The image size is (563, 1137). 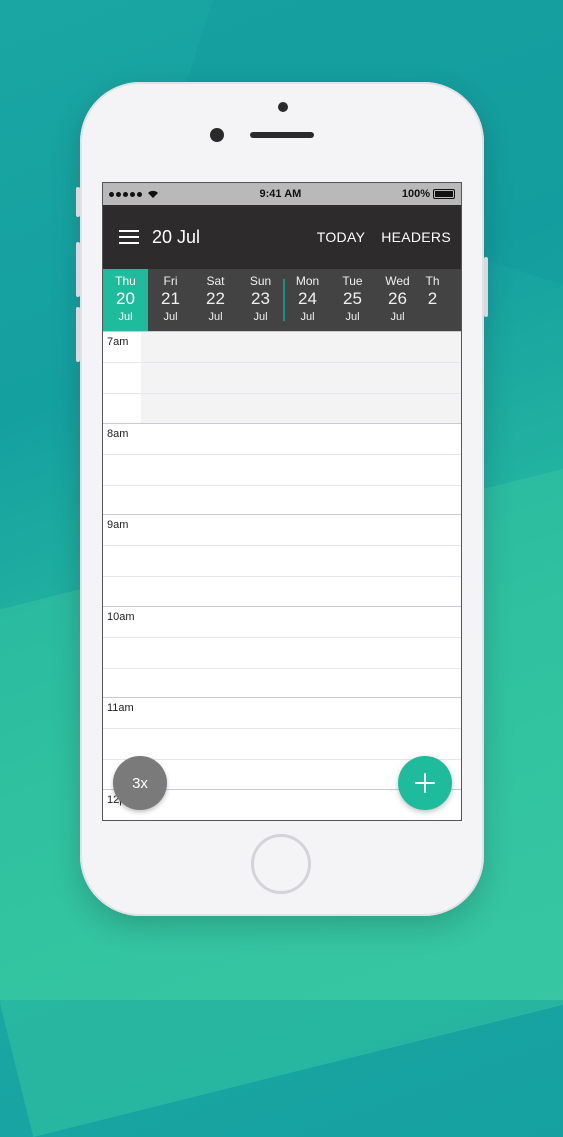 What do you see at coordinates (125, 281) in the screenshot?
I see `day-name: Thu` at bounding box center [125, 281].